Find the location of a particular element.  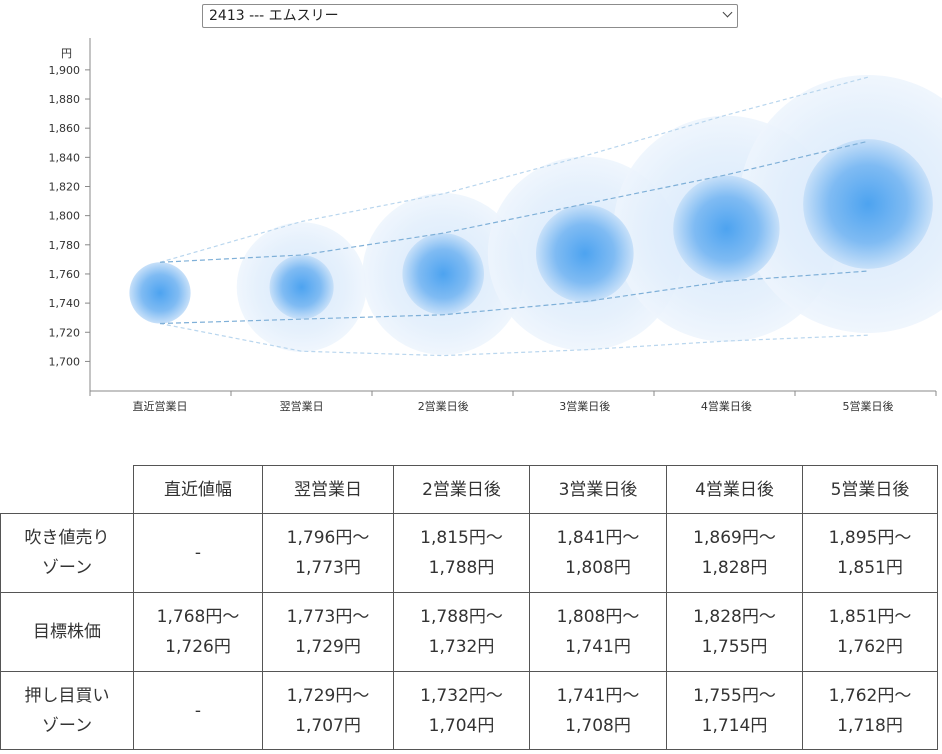

y-tick-label: 1,800 is located at coordinates (65, 216).